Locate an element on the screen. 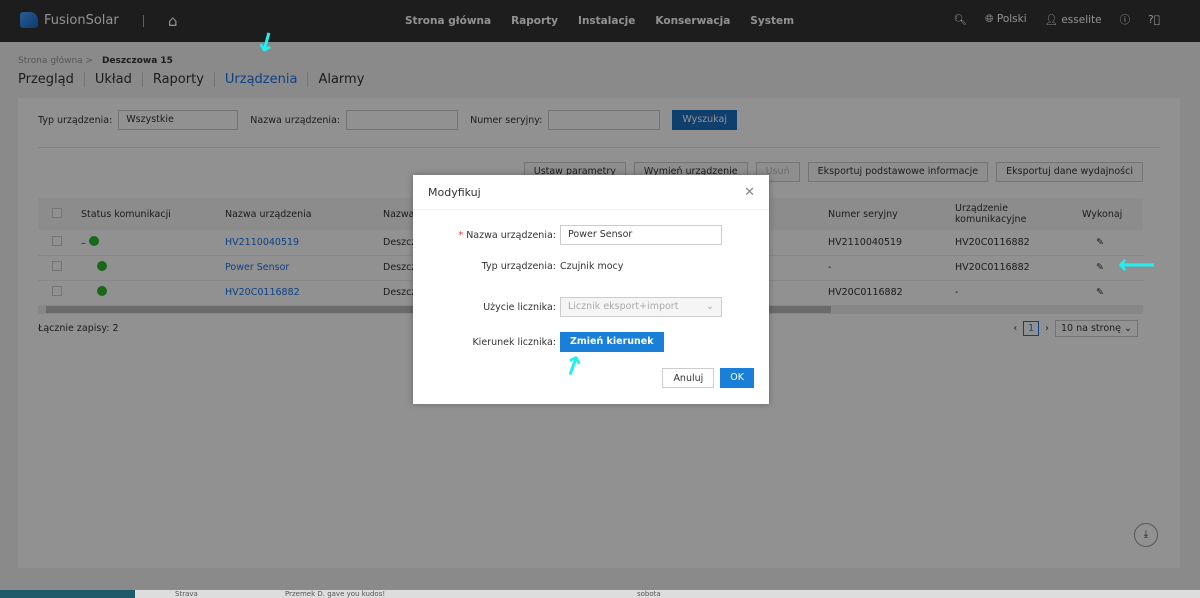 This screenshot has width=1200, height=598. device-name-field: Power Sensor is located at coordinates (641, 235).